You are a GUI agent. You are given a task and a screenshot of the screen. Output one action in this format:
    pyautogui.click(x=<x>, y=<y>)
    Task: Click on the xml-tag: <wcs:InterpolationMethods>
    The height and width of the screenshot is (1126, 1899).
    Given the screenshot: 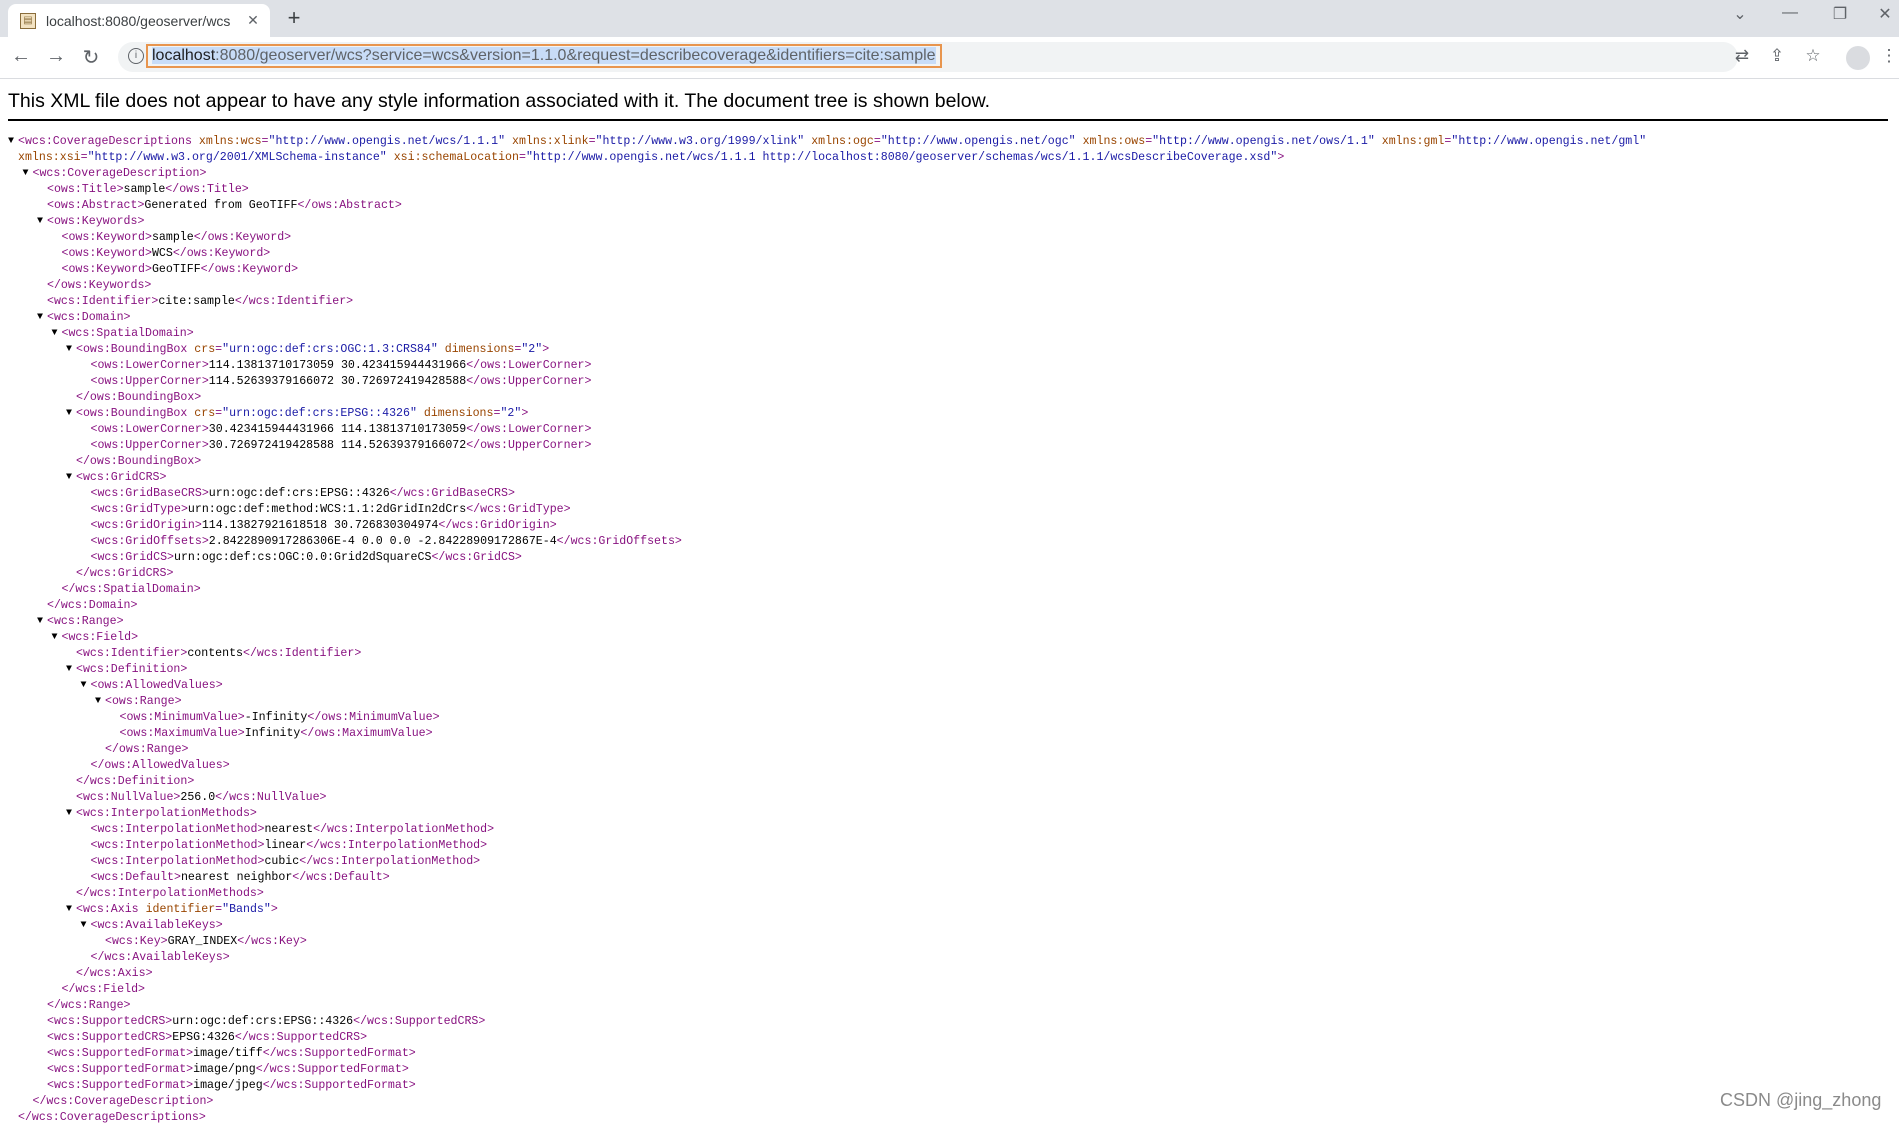 What is the action you would take?
    pyautogui.click(x=166, y=813)
    